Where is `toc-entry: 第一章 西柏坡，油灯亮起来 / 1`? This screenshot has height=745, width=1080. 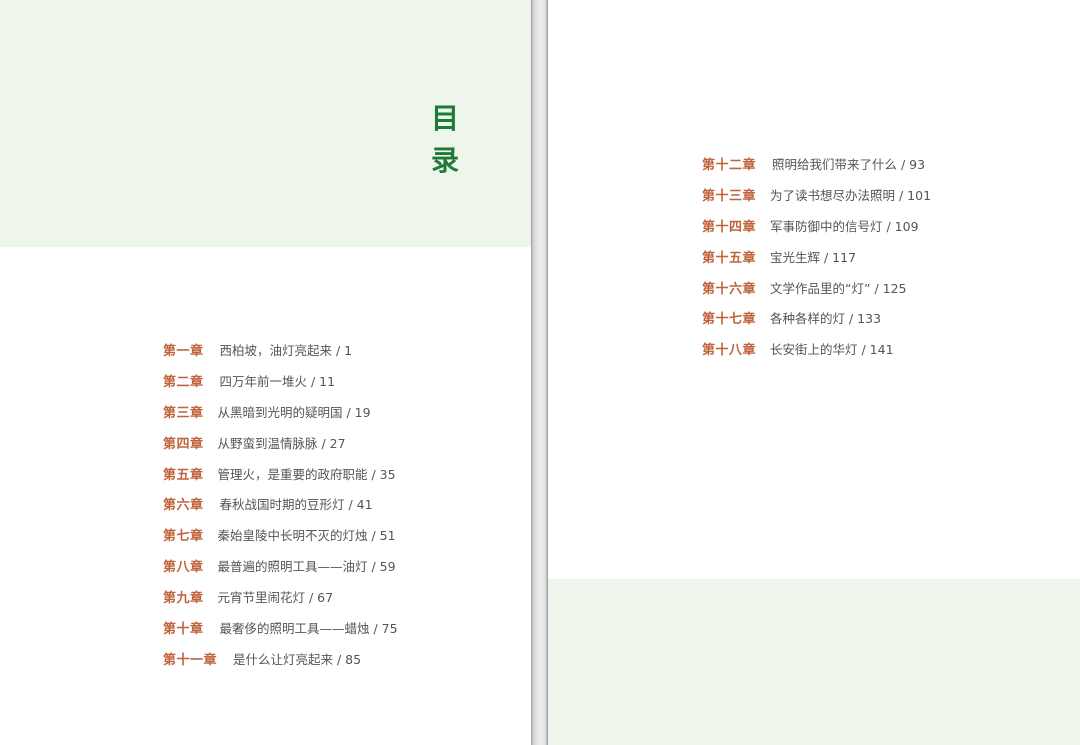
toc-entry: 第一章 西柏坡，油灯亮起来 / 1 is located at coordinates (280, 349).